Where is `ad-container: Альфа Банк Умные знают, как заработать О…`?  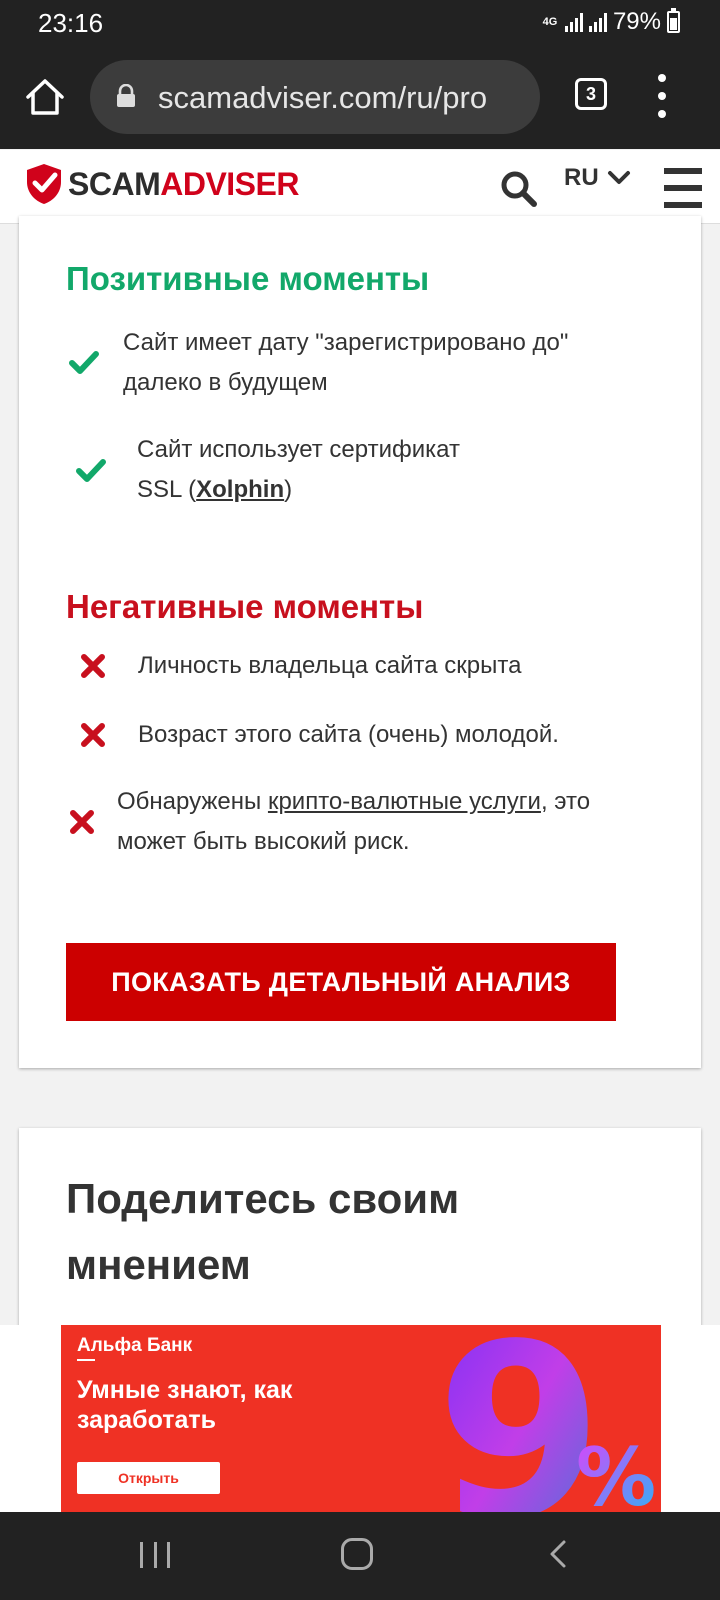 ad-container: Альфа Банк Умные знают, как заработать О… is located at coordinates (360, 1418).